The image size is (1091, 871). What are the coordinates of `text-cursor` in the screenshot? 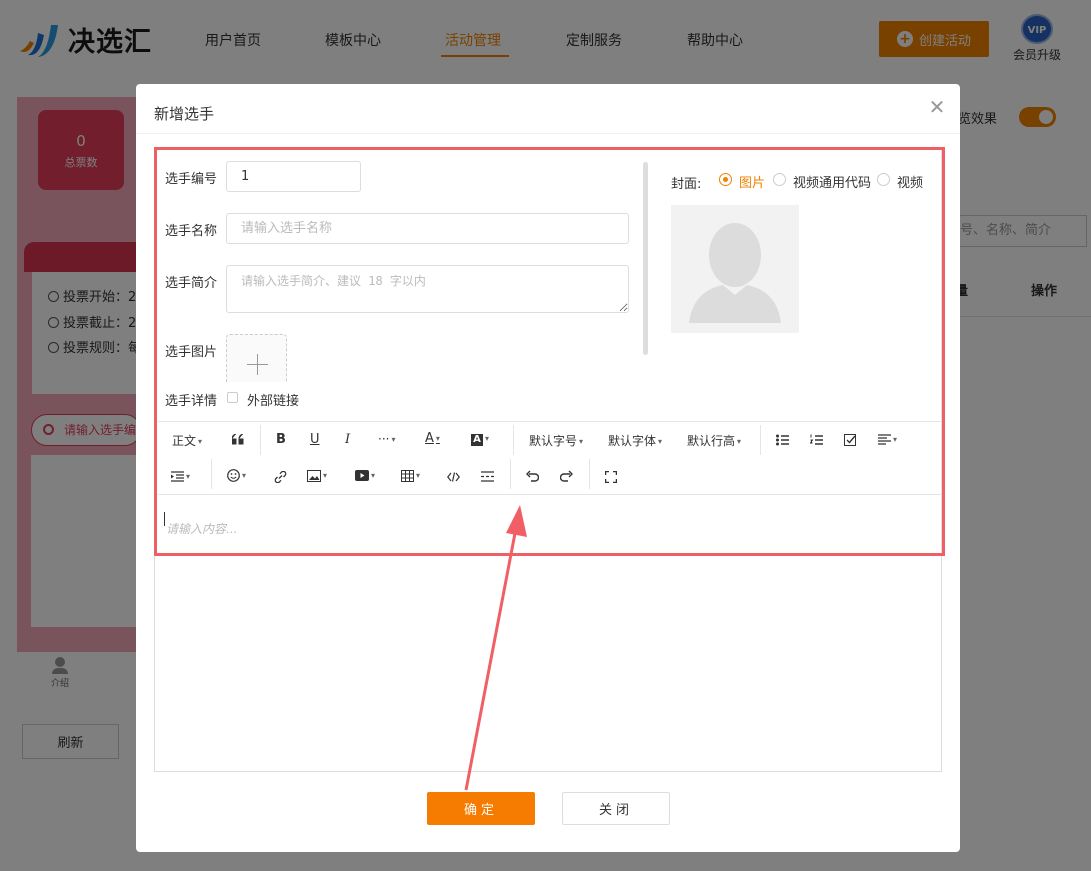 It's located at (164, 519).